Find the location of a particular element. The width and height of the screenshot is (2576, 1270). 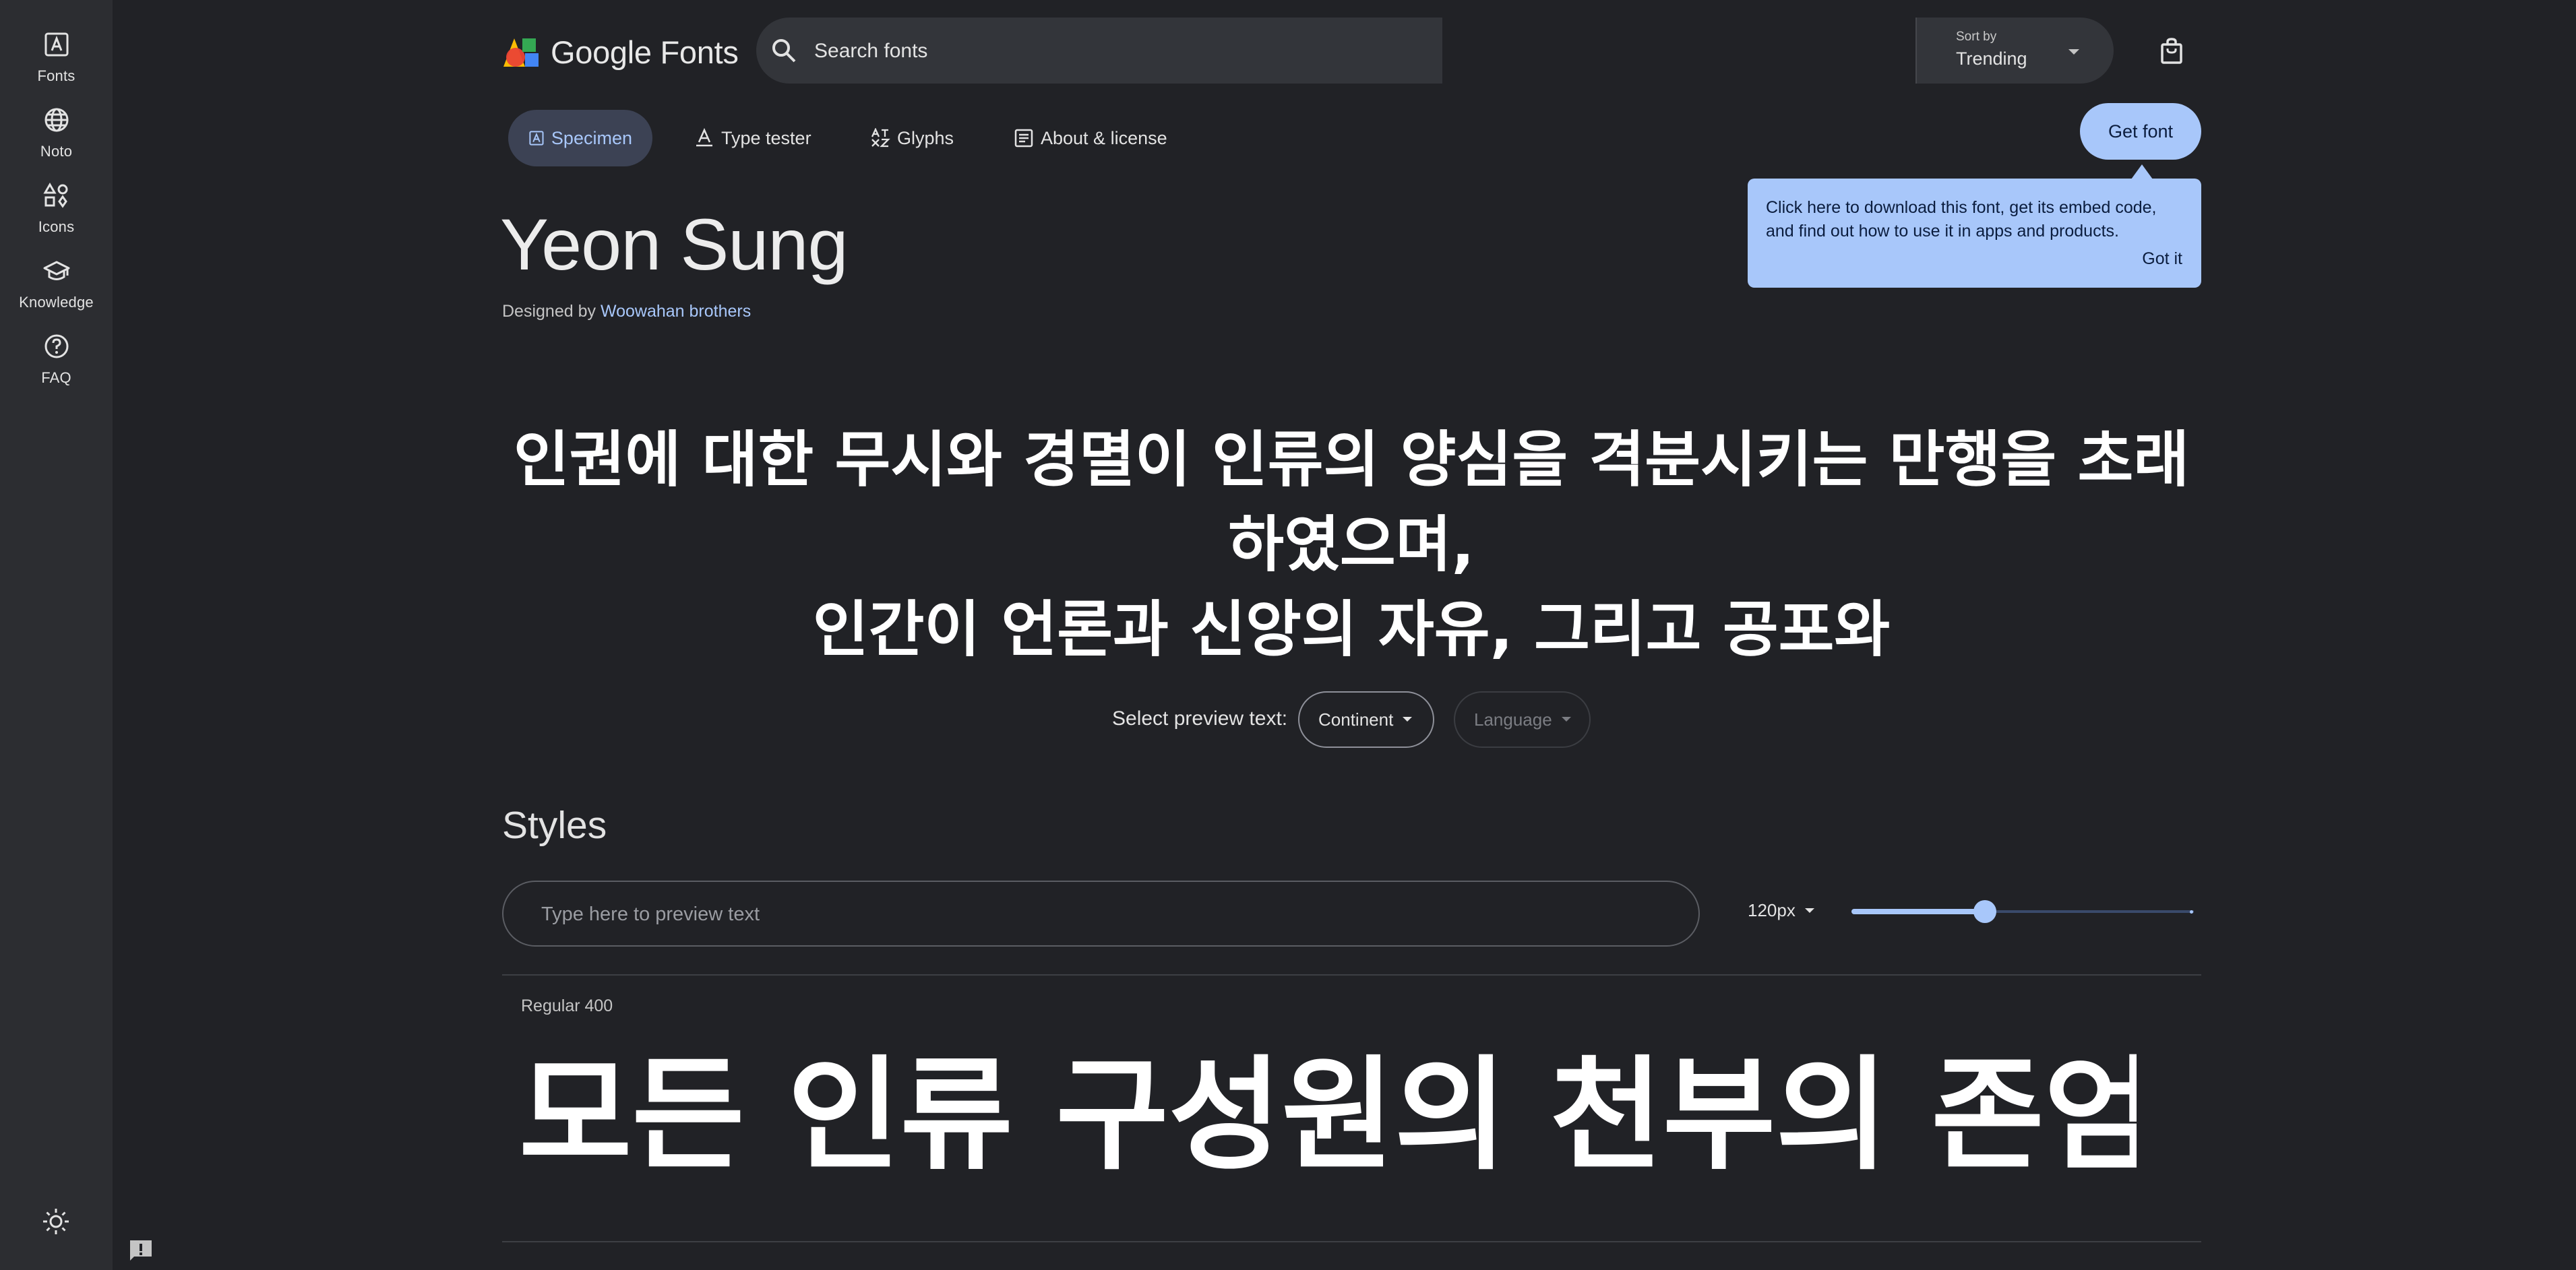

preview-text-field is located at coordinates (1101, 914).